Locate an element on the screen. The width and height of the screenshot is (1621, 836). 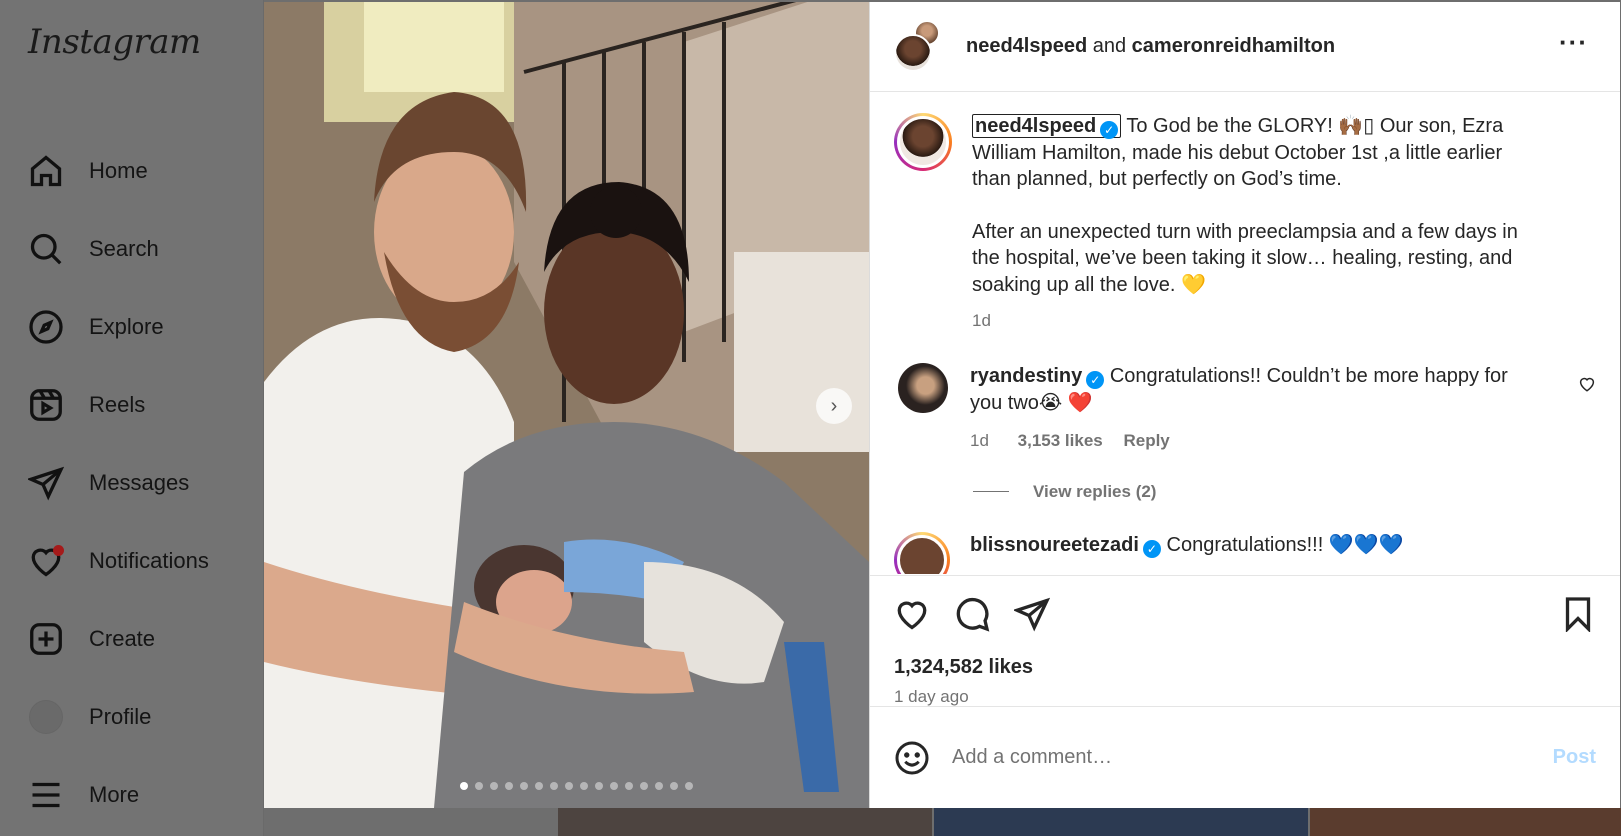
comment-icon is located at coordinates (972, 614).